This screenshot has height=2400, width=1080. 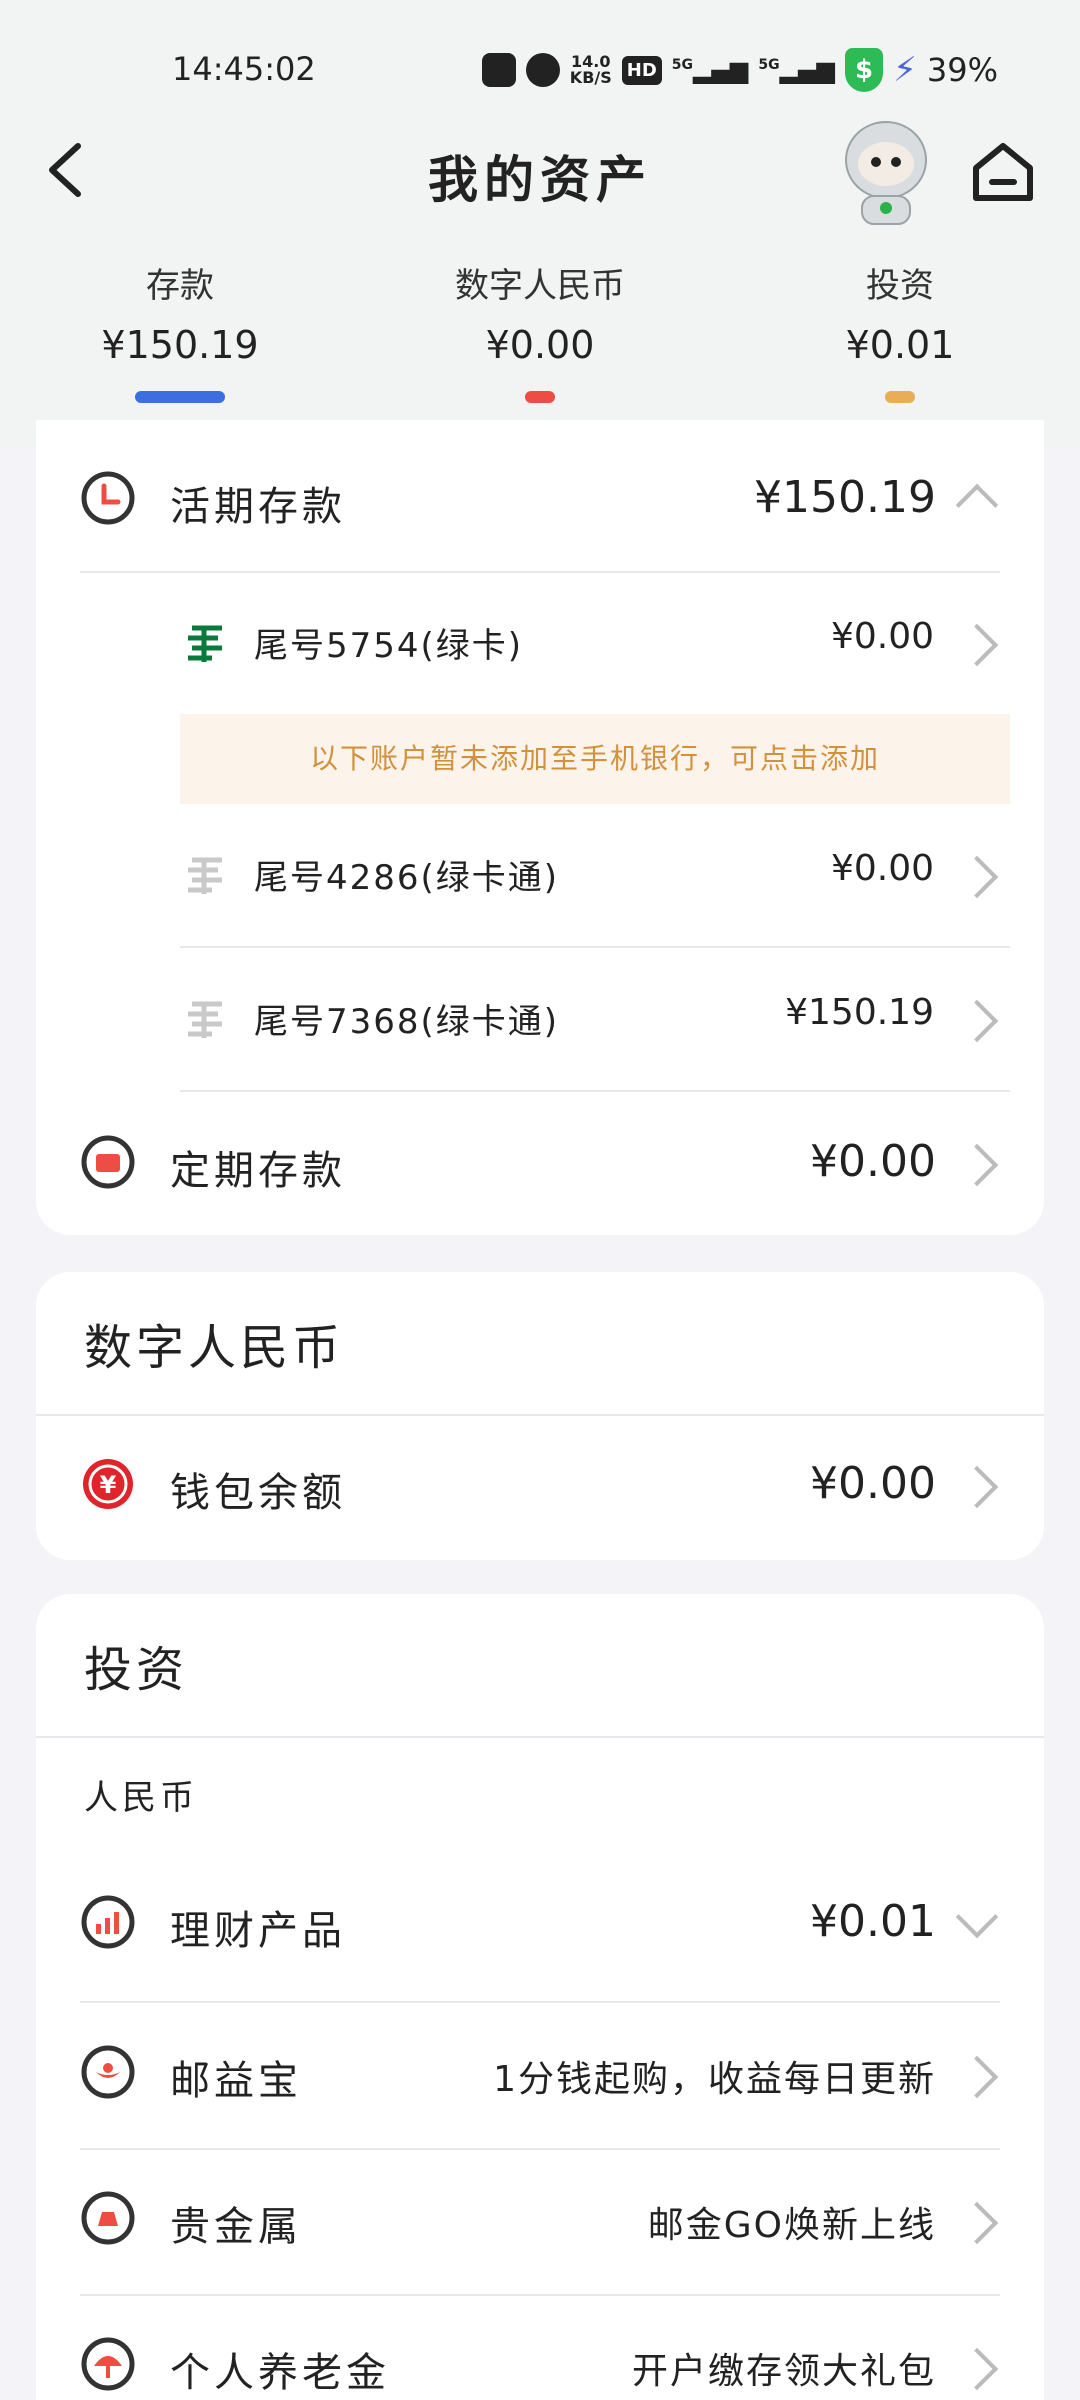 I want to click on current-deposit-value: ¥150.19, so click(x=845, y=497).